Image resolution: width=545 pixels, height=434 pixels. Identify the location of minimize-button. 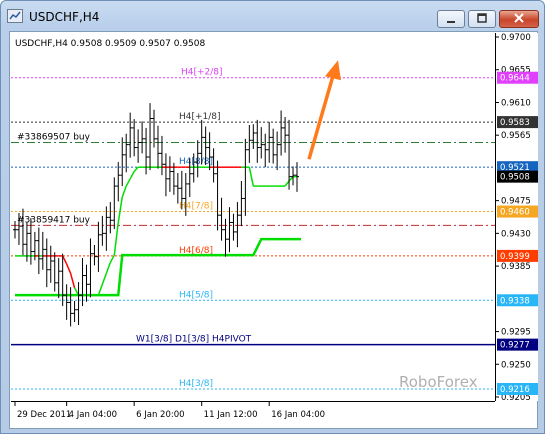
(451, 19).